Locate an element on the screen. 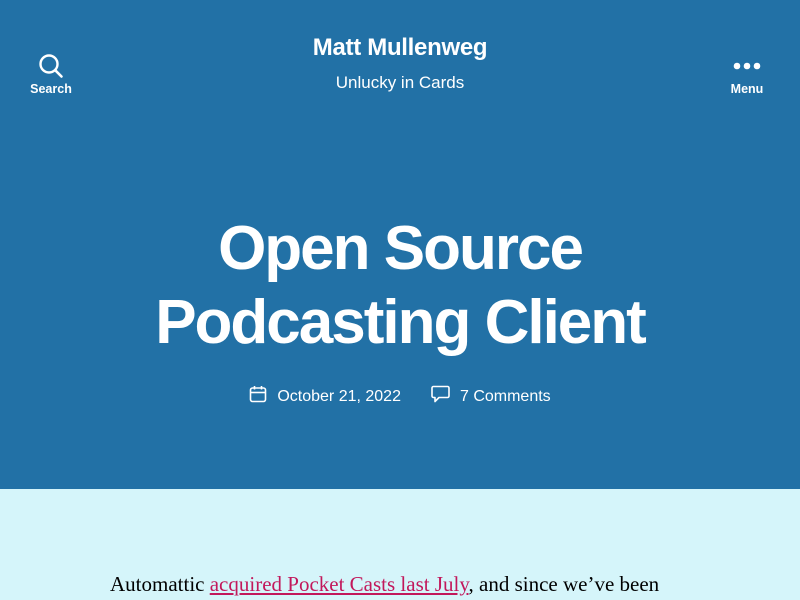 The width and height of the screenshot is (800, 600). post-comments-count: 7 Comments is located at coordinates (505, 396).